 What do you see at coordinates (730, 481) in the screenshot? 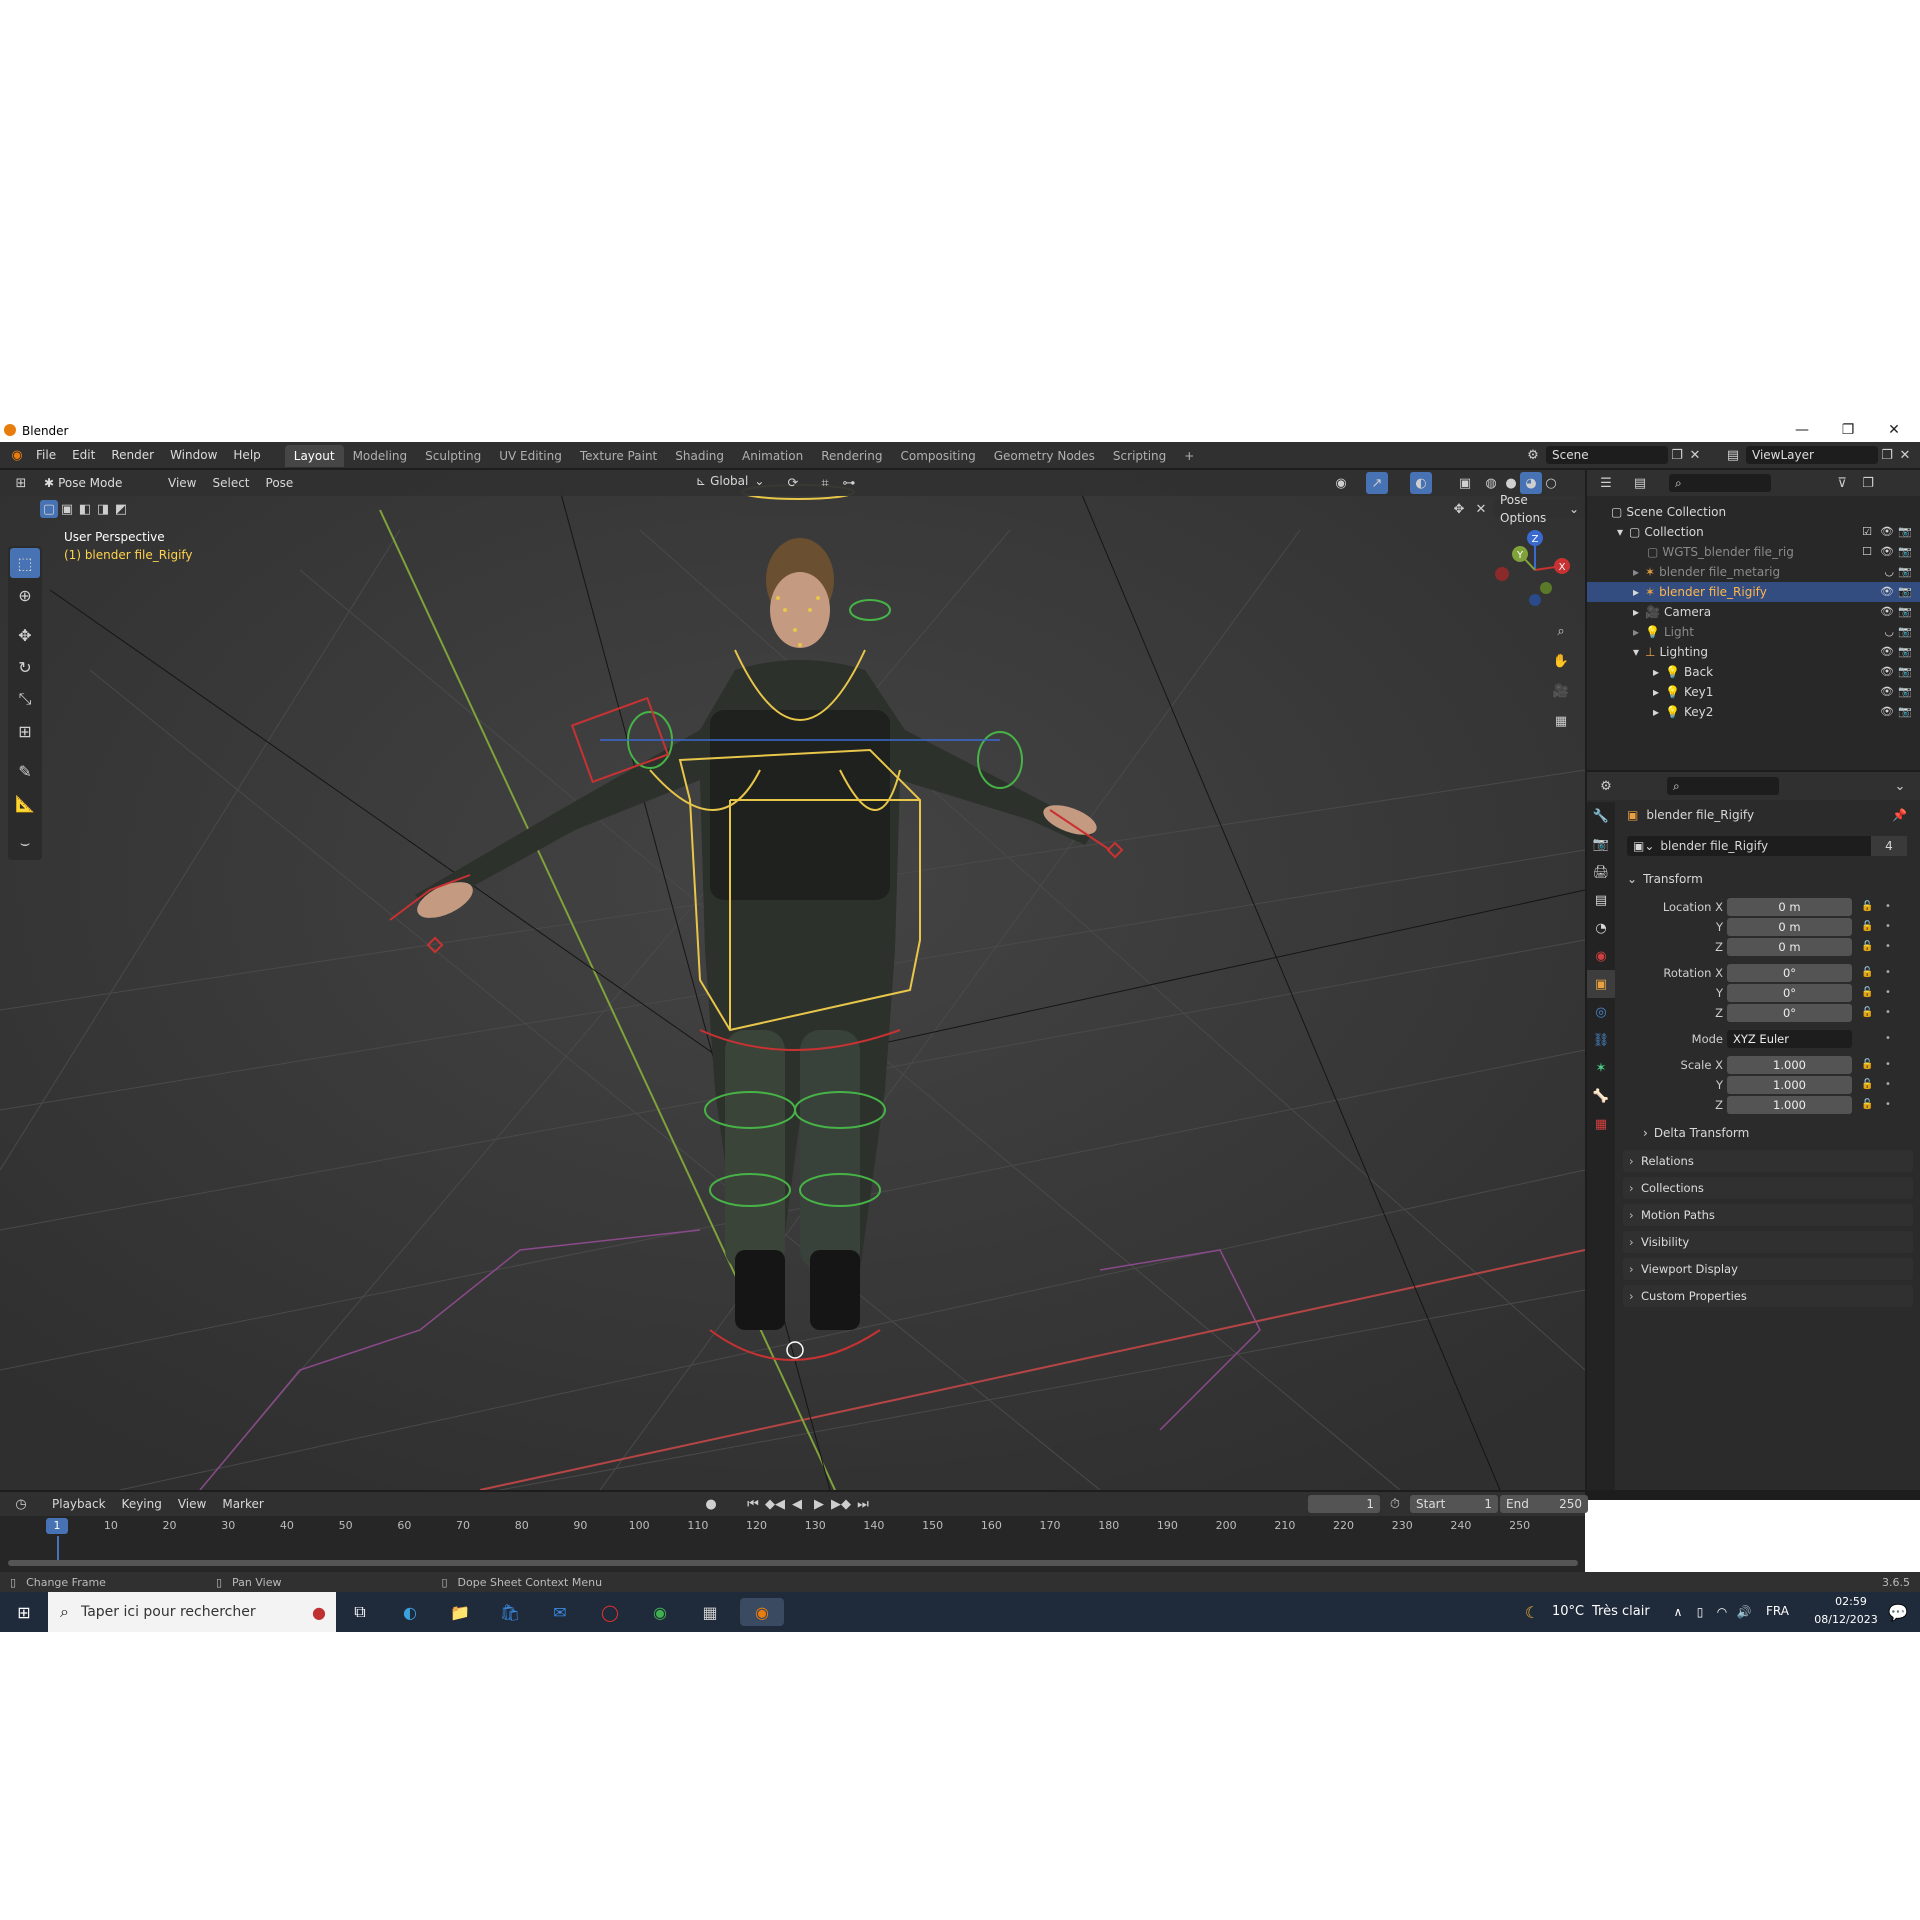
I see `transform-orientation: ⊾ Global ⌄` at bounding box center [730, 481].